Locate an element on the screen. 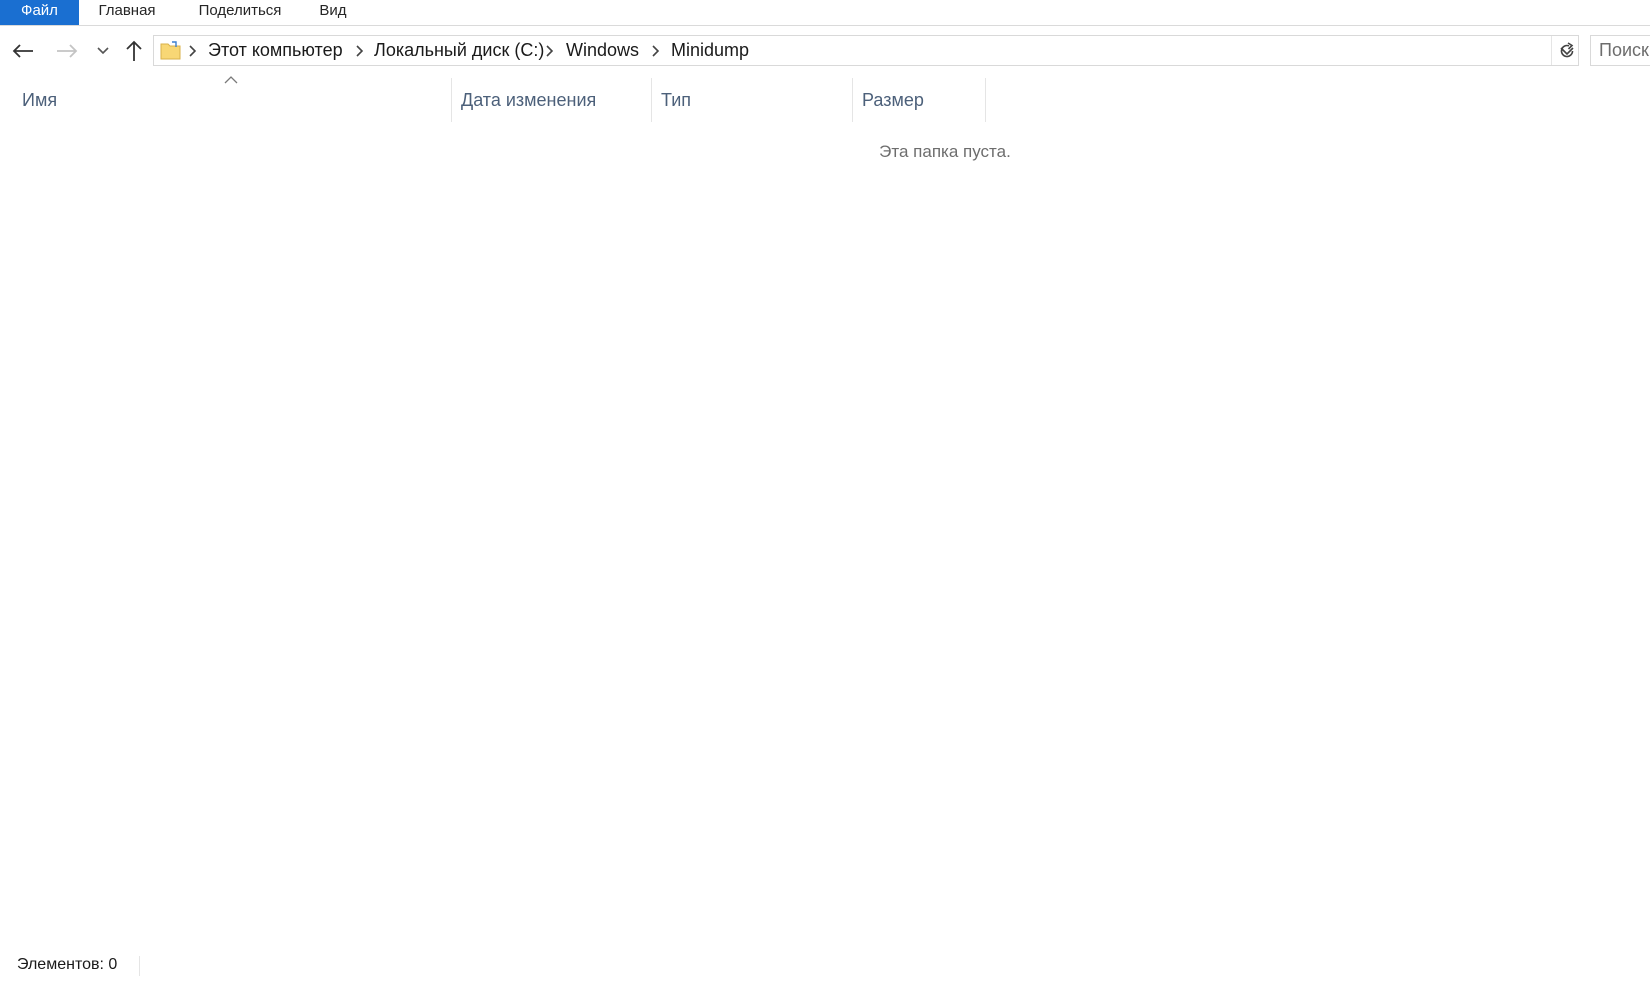 Image resolution: width=1650 pixels, height=983 pixels. tab-view: Вид is located at coordinates (333, 12).